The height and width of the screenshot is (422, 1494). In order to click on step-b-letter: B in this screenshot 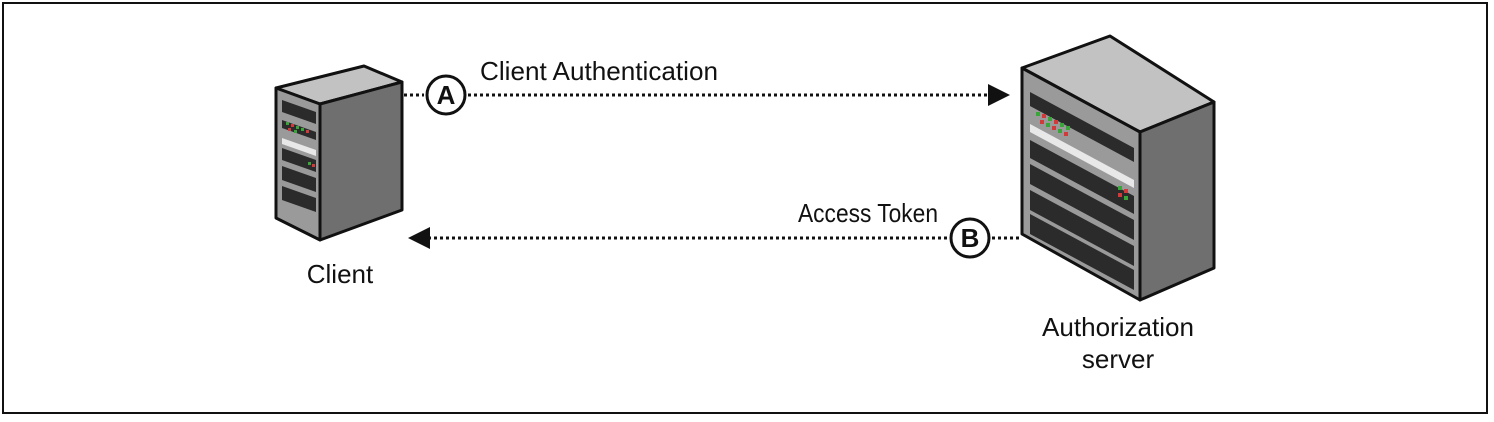, I will do `click(970, 238)`.